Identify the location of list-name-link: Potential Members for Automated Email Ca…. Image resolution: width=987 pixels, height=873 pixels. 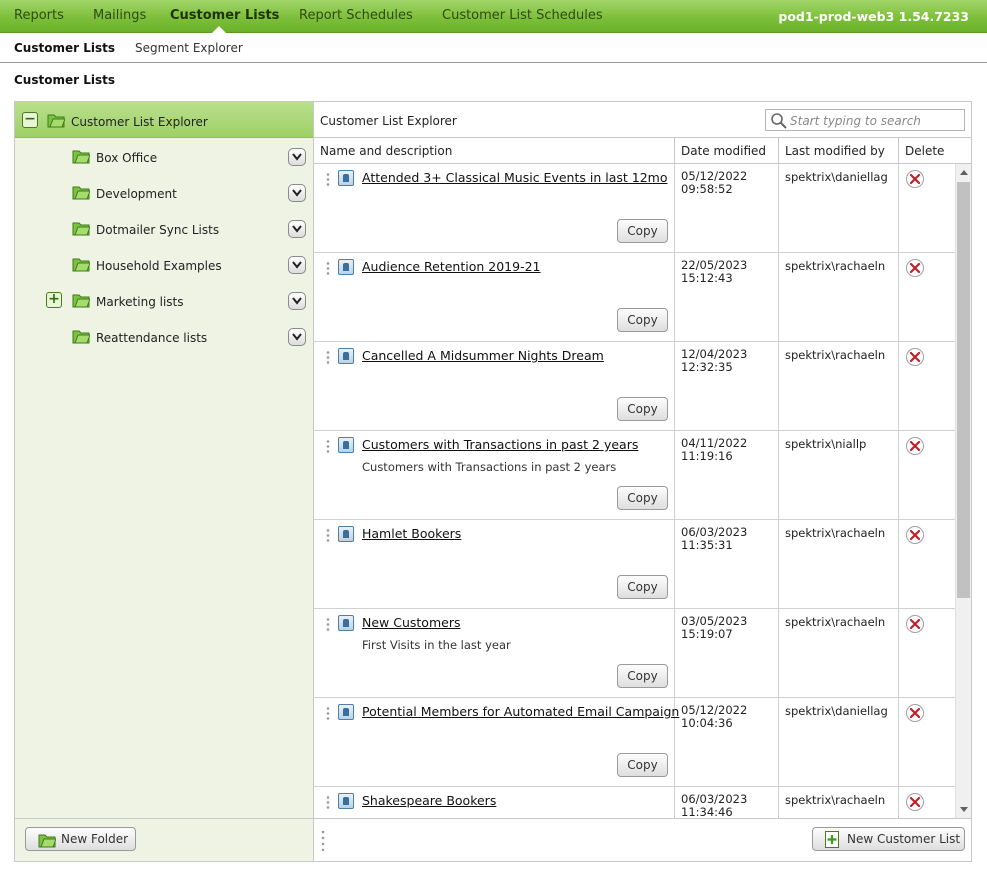
(520, 711).